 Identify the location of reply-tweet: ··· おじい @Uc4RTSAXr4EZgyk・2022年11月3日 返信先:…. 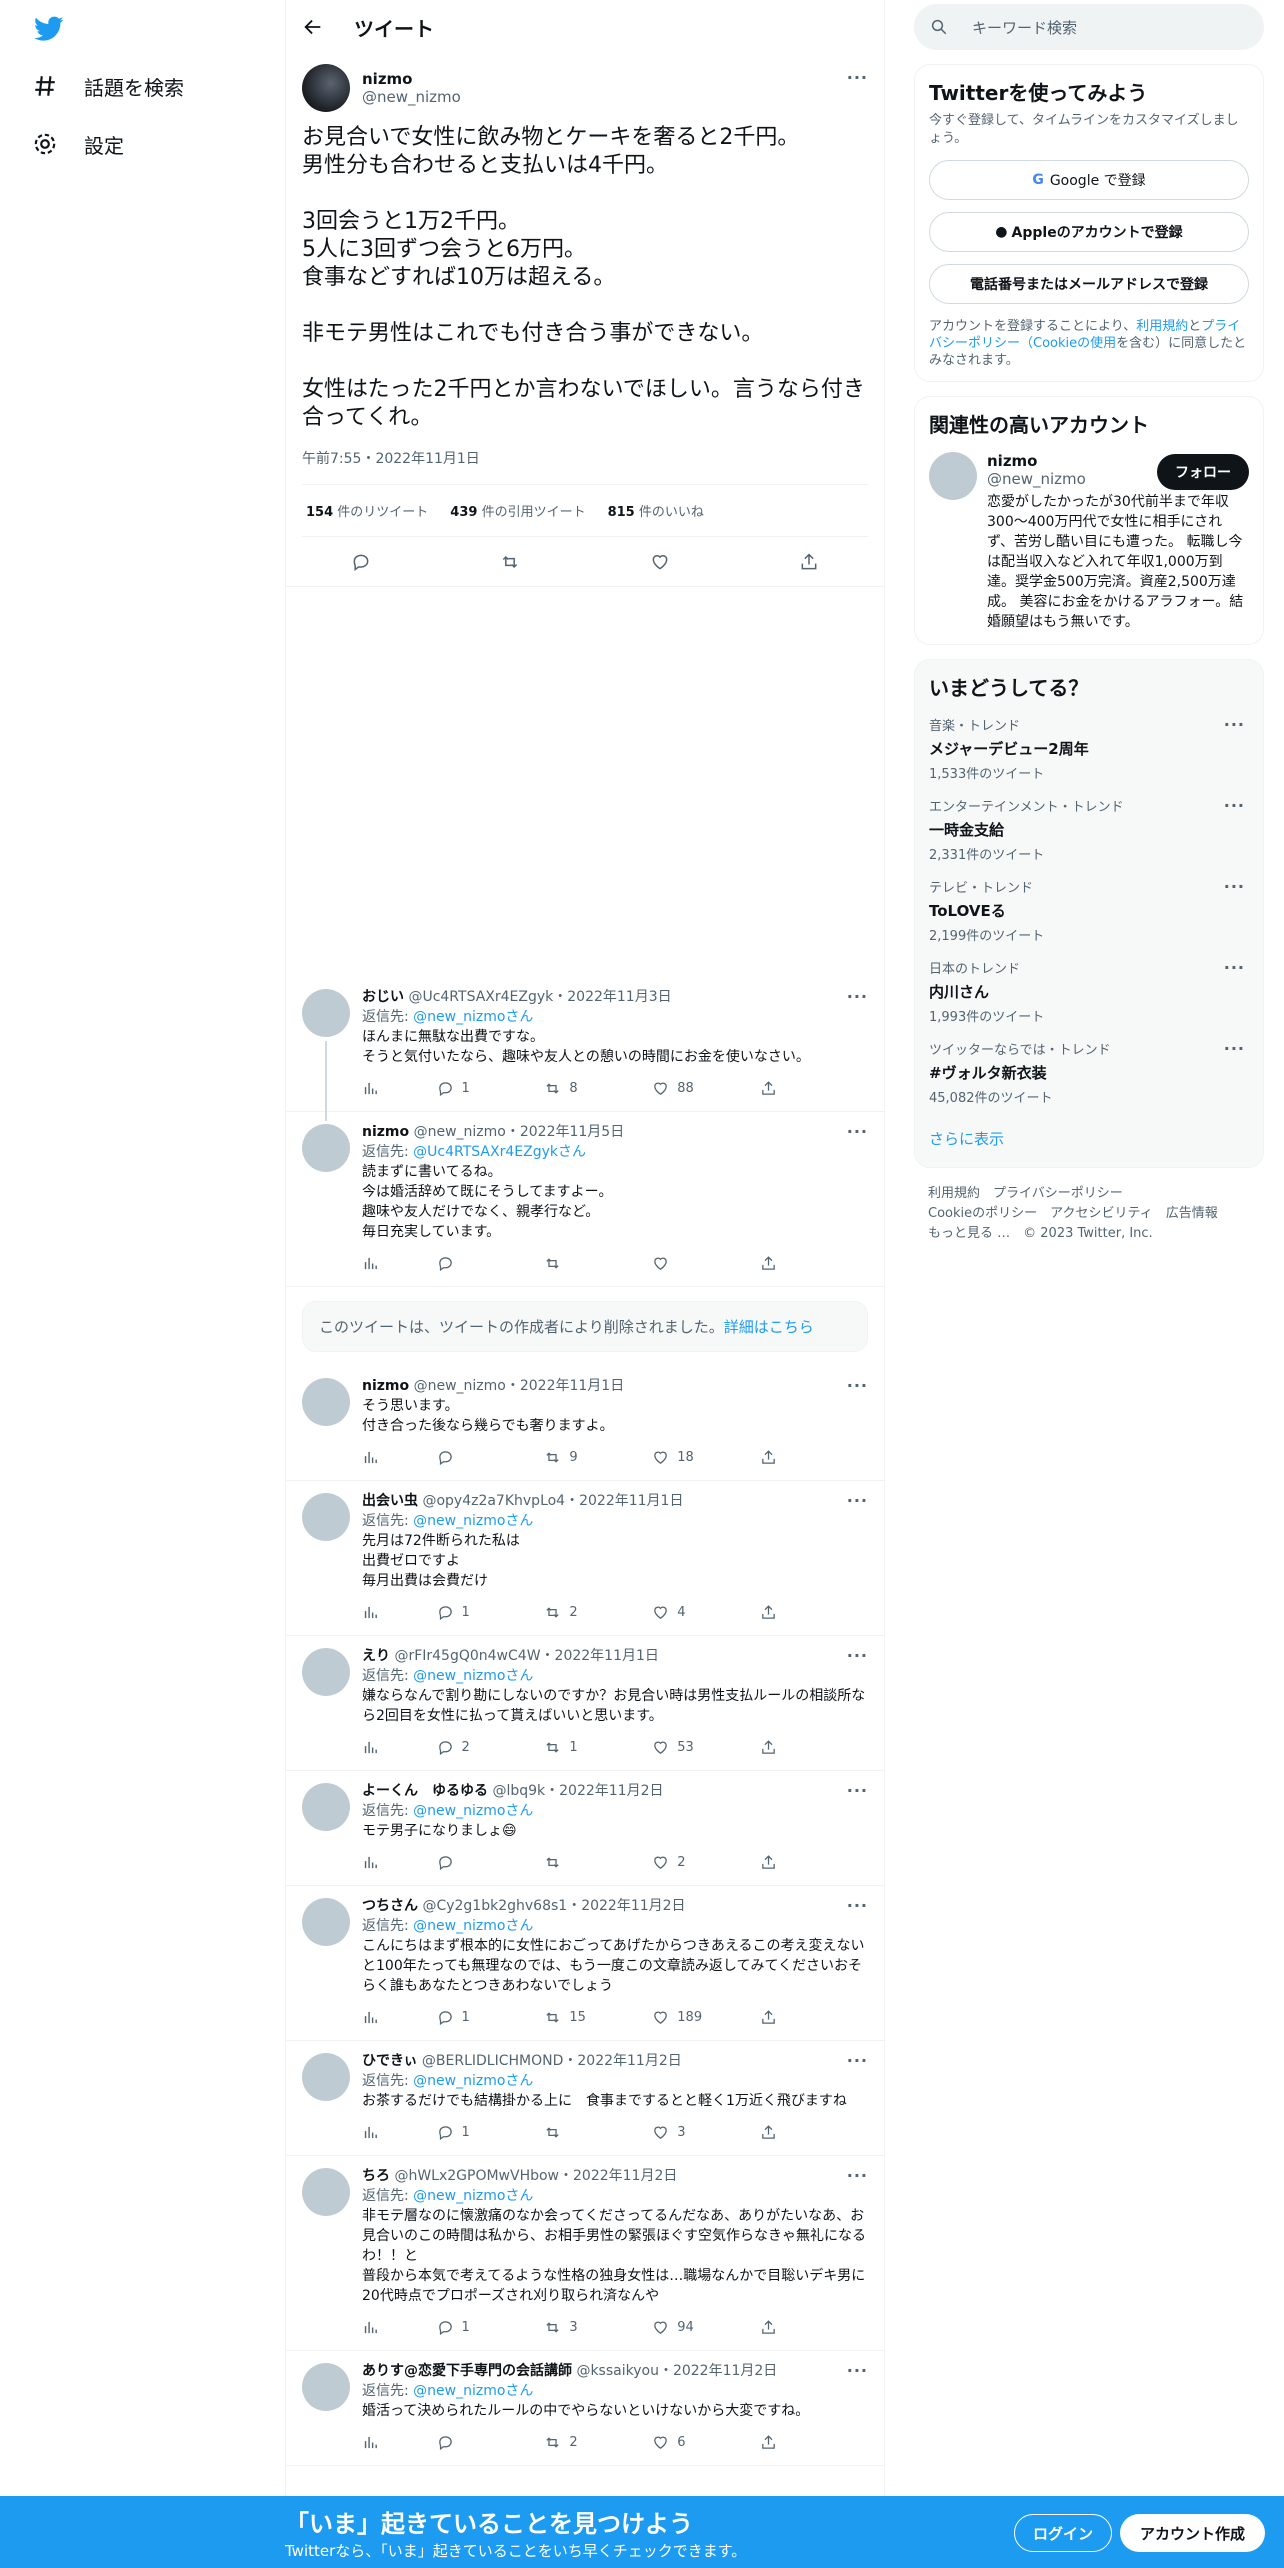
(585, 1049).